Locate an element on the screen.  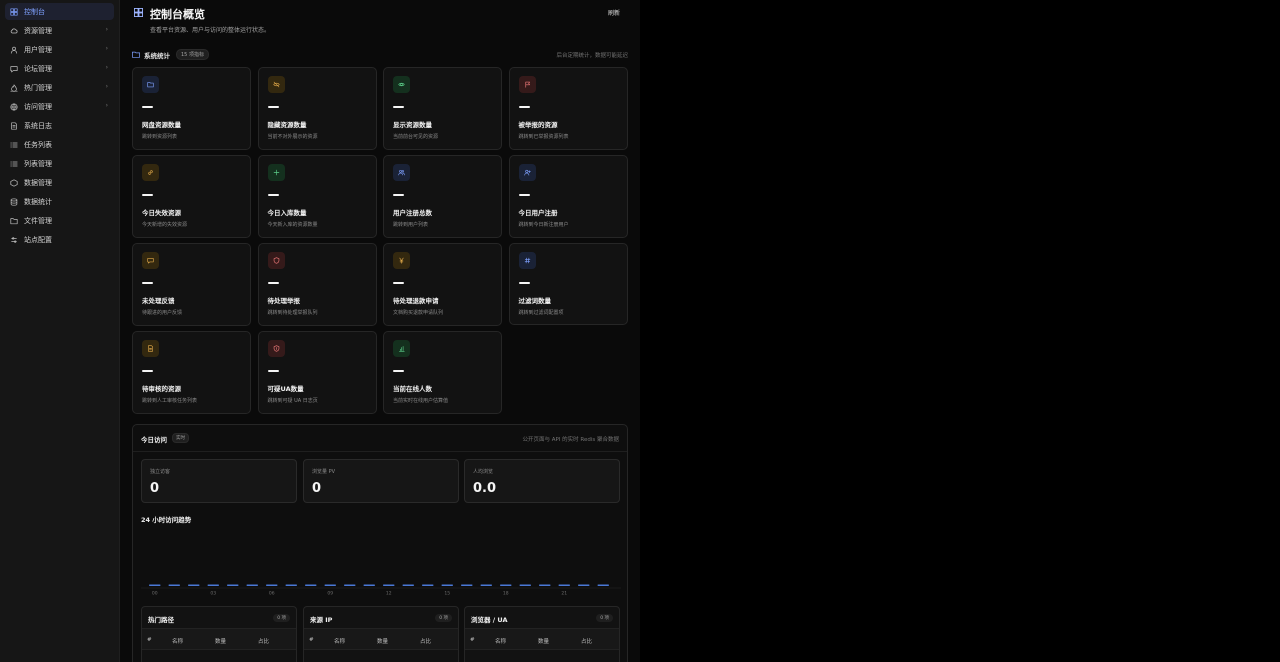
stat-card-8: 未处理反馈 待跟进的用户反馈 is located at coordinates (191, 284).